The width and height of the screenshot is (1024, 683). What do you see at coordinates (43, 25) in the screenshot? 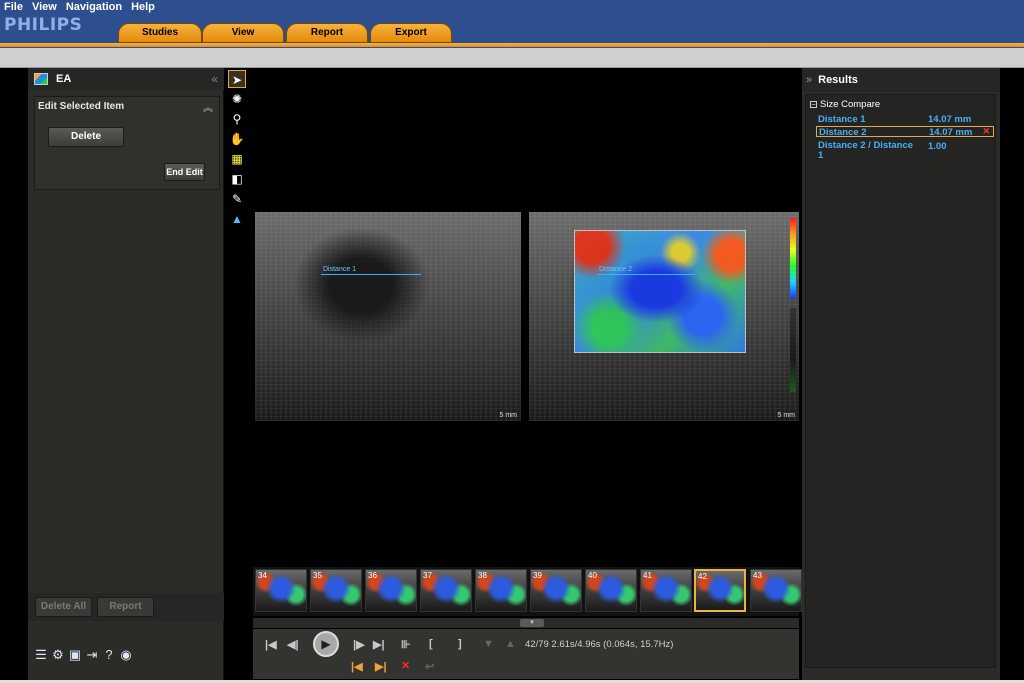
I see `philips-logo: PHILIPS` at bounding box center [43, 25].